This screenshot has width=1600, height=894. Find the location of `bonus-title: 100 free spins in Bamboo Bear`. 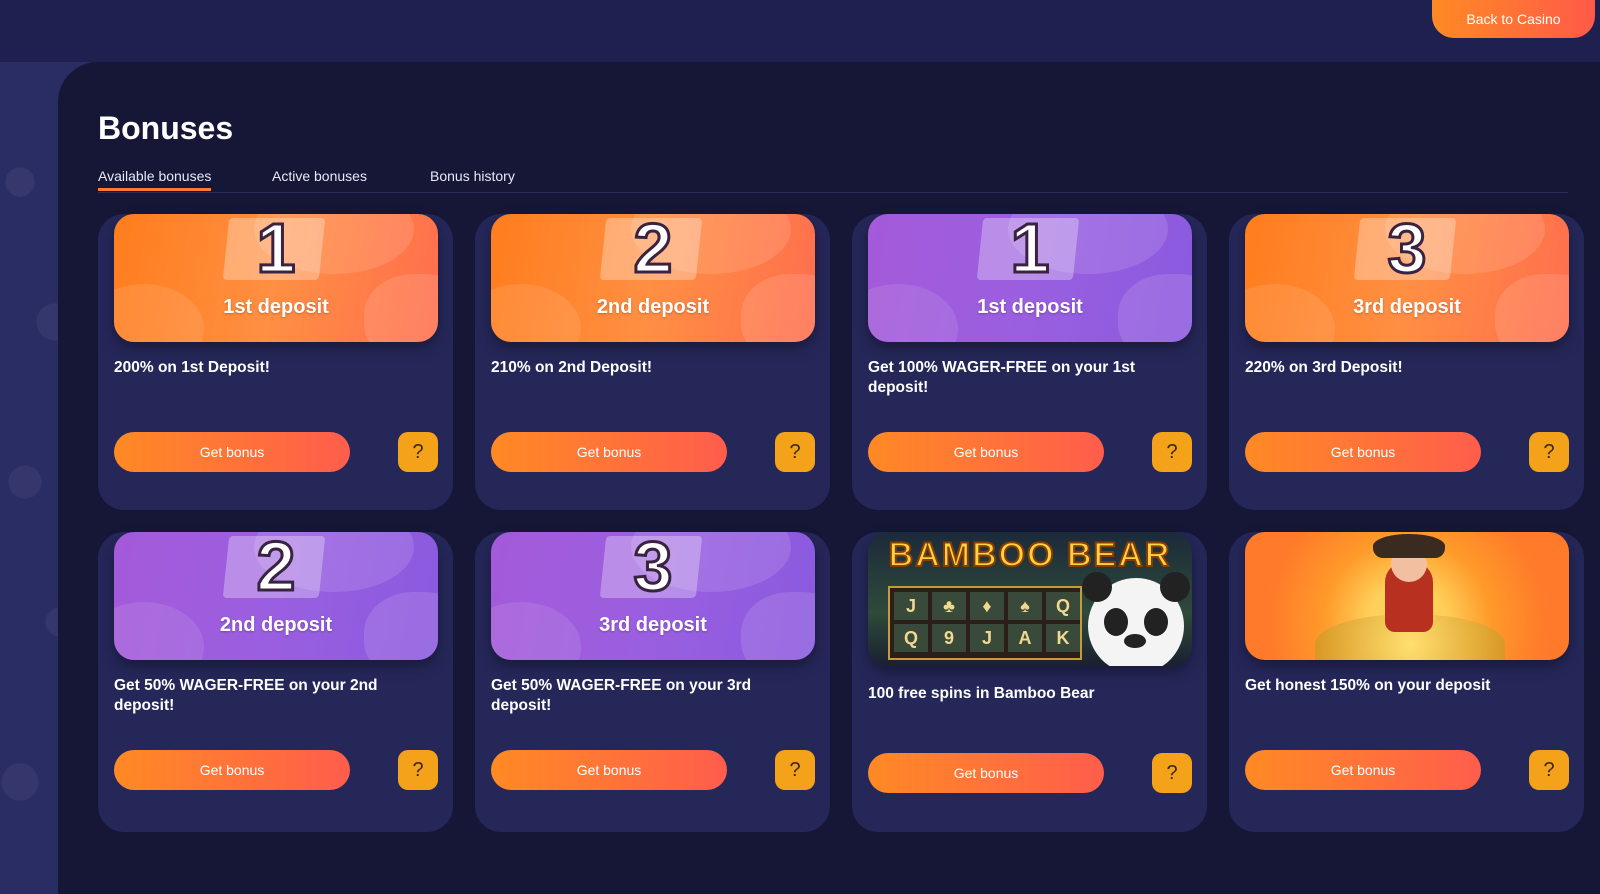

bonus-title: 100 free spins in Bamboo Bear is located at coordinates (981, 693).